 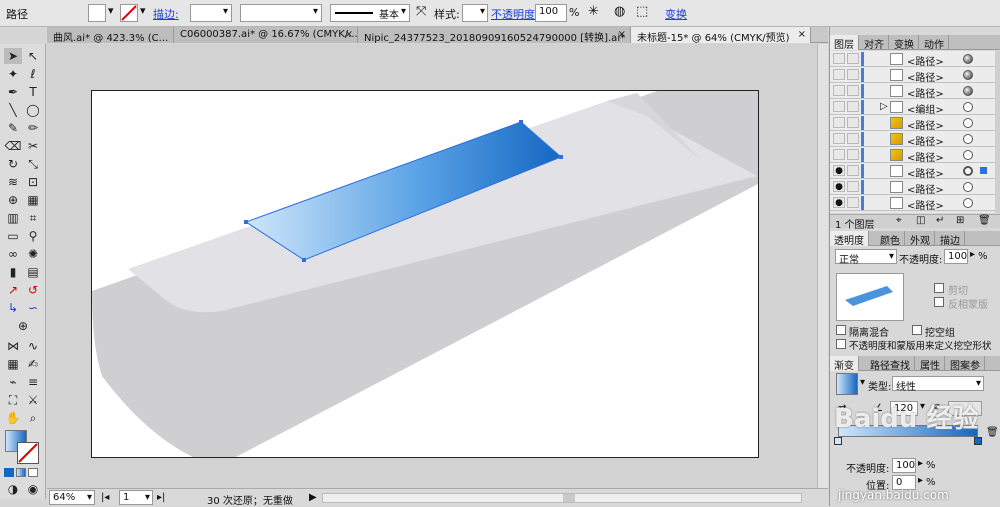 What do you see at coordinates (33, 128) in the screenshot?
I see `pencil-tool-icon: ✏` at bounding box center [33, 128].